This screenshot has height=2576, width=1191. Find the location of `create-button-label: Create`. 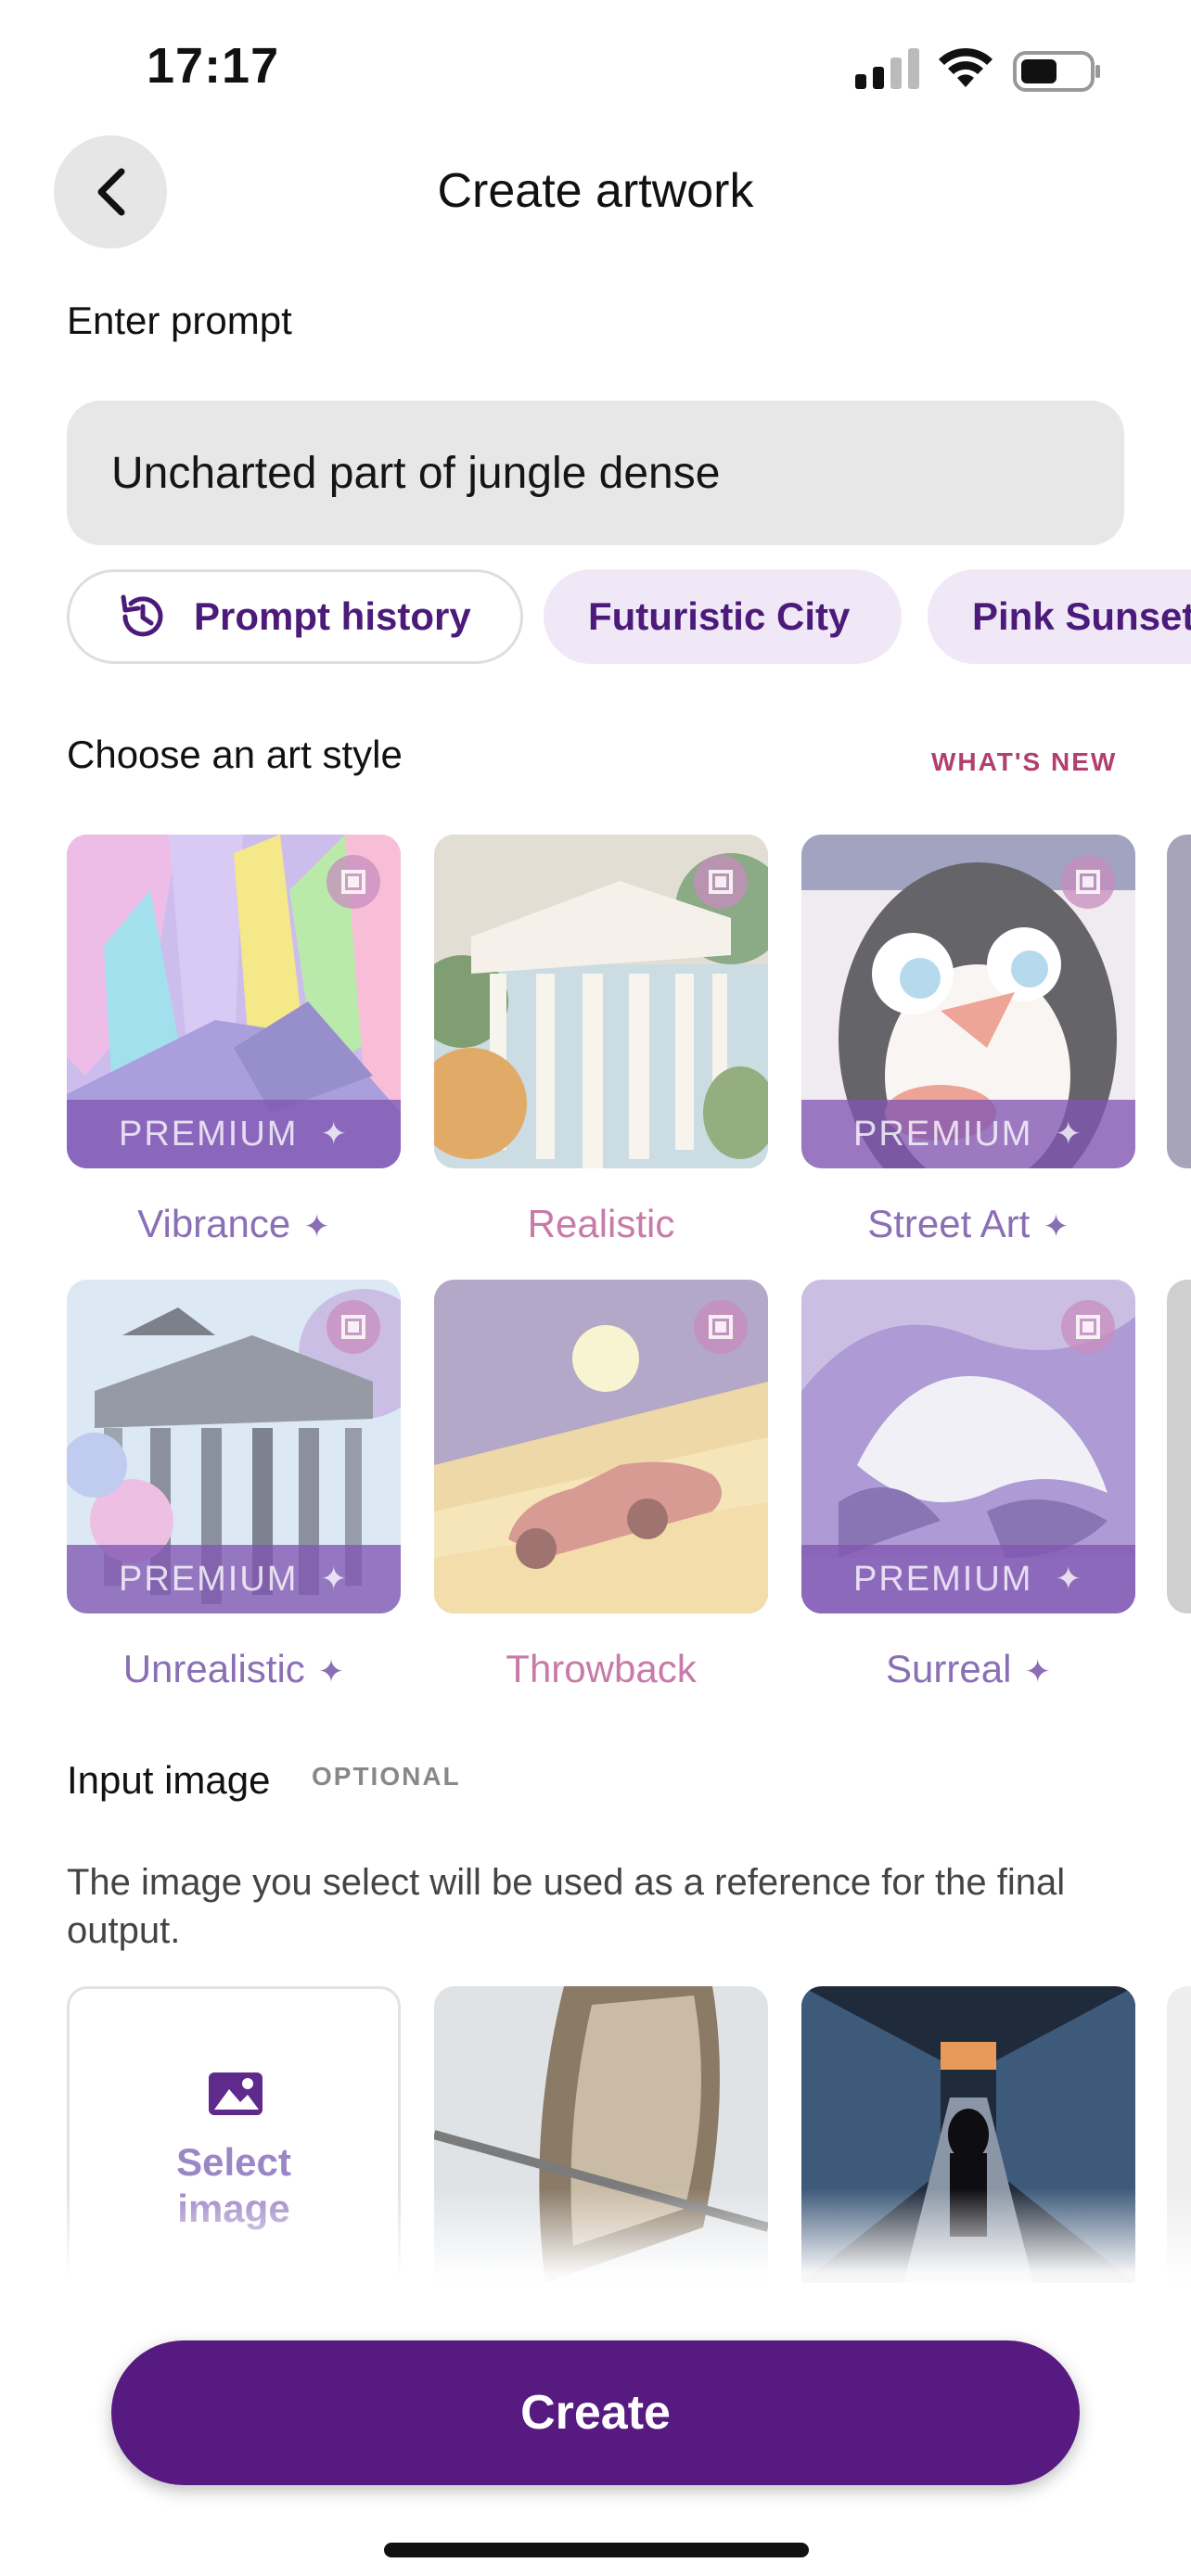

create-button-label: Create is located at coordinates (595, 2413).